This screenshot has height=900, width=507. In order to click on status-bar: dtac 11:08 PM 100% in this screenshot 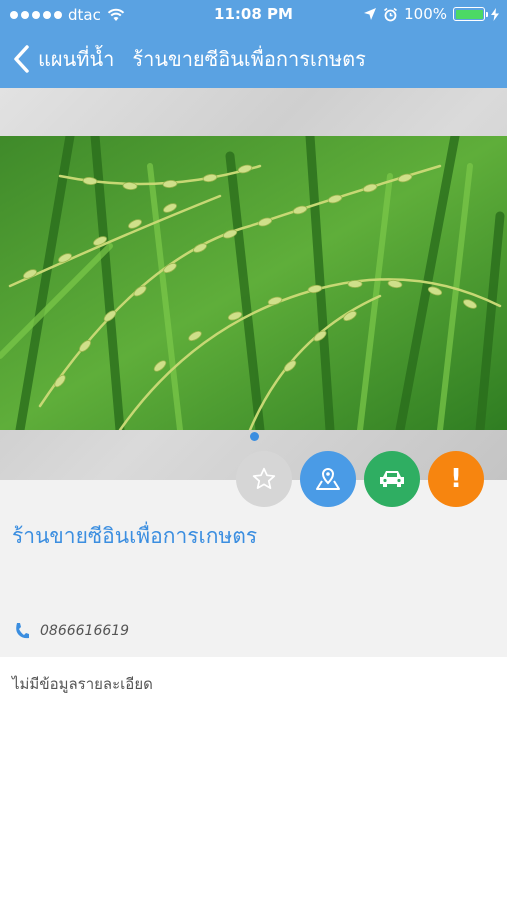, I will do `click(253, 15)`.